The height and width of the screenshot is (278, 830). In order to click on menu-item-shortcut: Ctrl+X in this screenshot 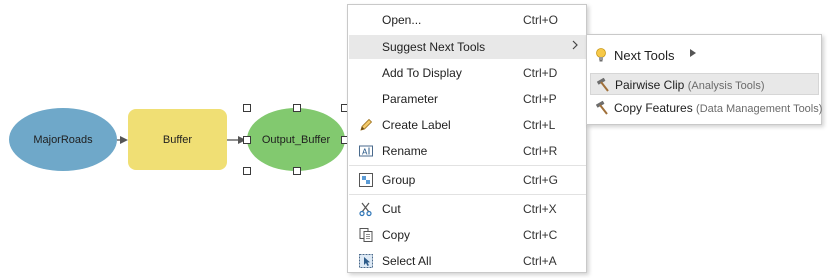, I will do `click(540, 209)`.